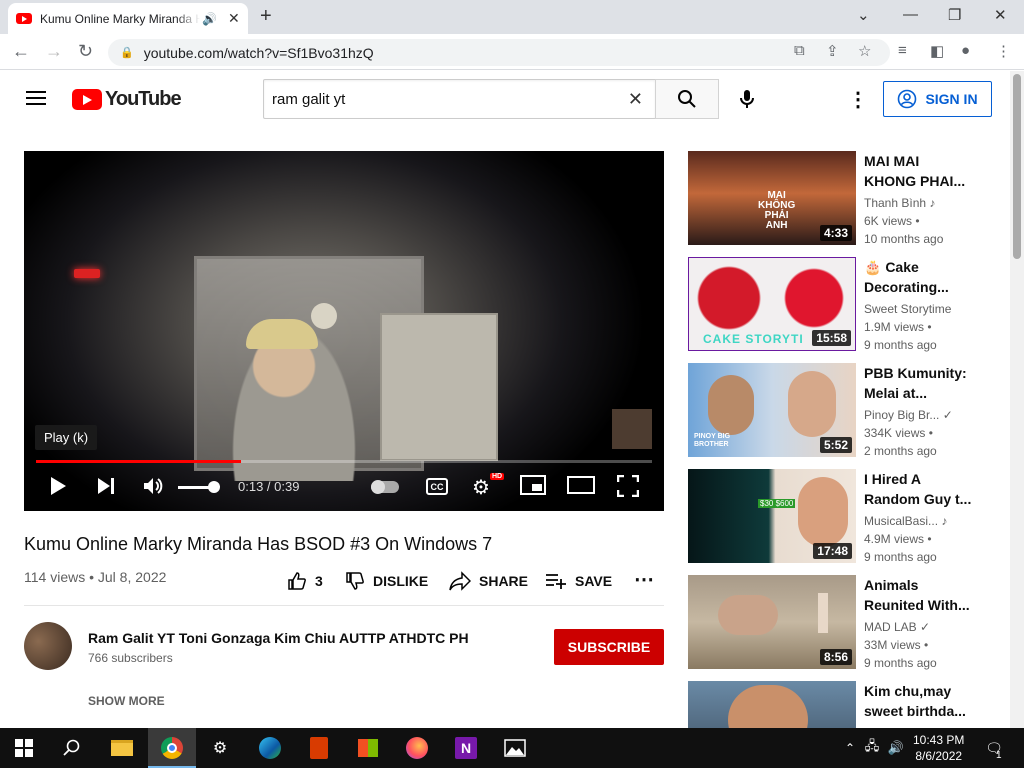 The height and width of the screenshot is (768, 1024). I want to click on notifications-icon: 🗨, so click(994, 748).